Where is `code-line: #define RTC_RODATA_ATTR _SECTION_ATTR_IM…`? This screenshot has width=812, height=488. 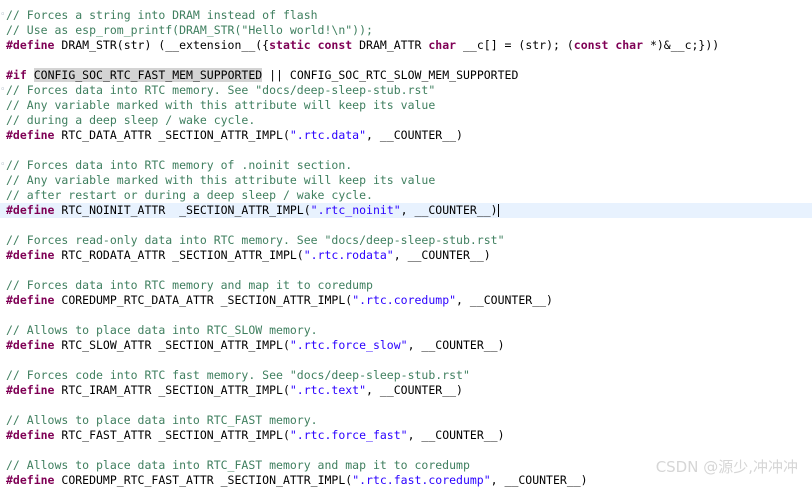 code-line: #define RTC_RODATA_ATTR _SECTION_ATTR_IM… is located at coordinates (248, 255).